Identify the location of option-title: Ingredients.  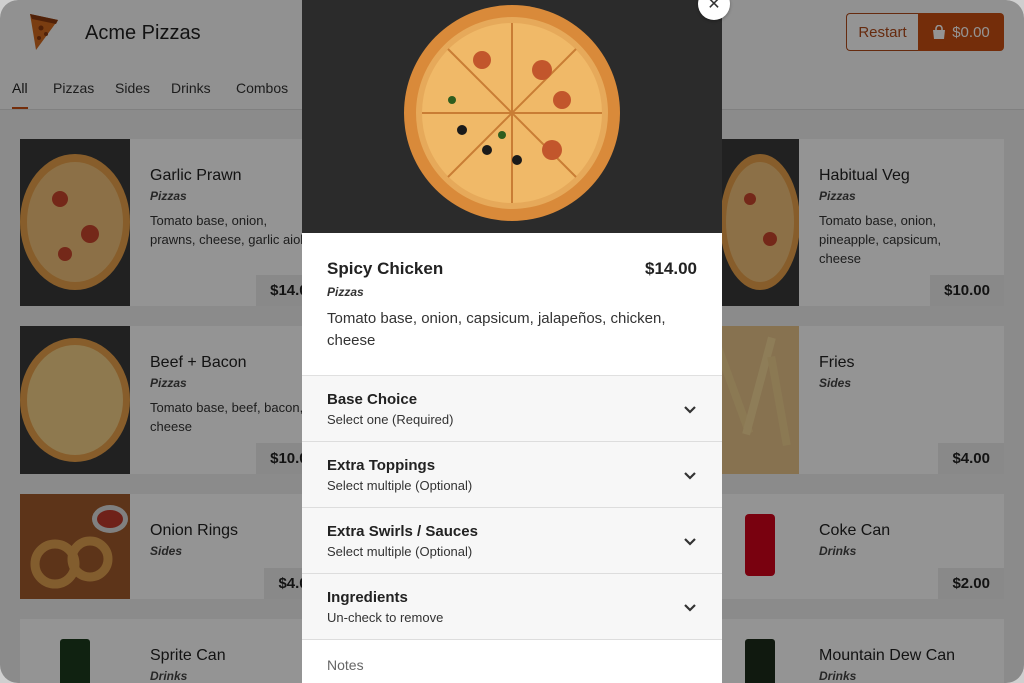
(367, 597).